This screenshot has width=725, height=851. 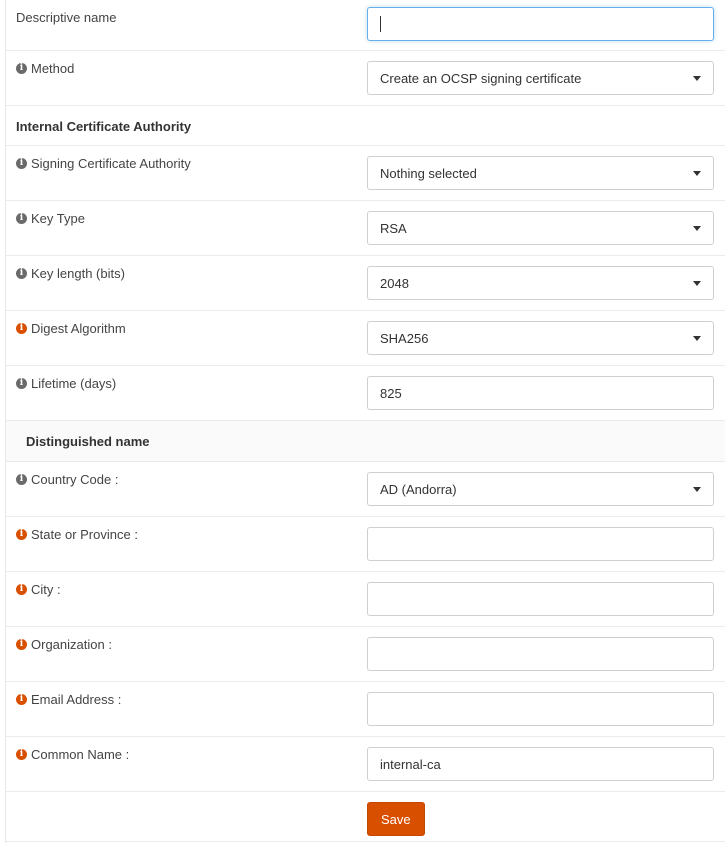 What do you see at coordinates (71, 328) in the screenshot?
I see `digest-algorithm-label: i Digest Algorithm` at bounding box center [71, 328].